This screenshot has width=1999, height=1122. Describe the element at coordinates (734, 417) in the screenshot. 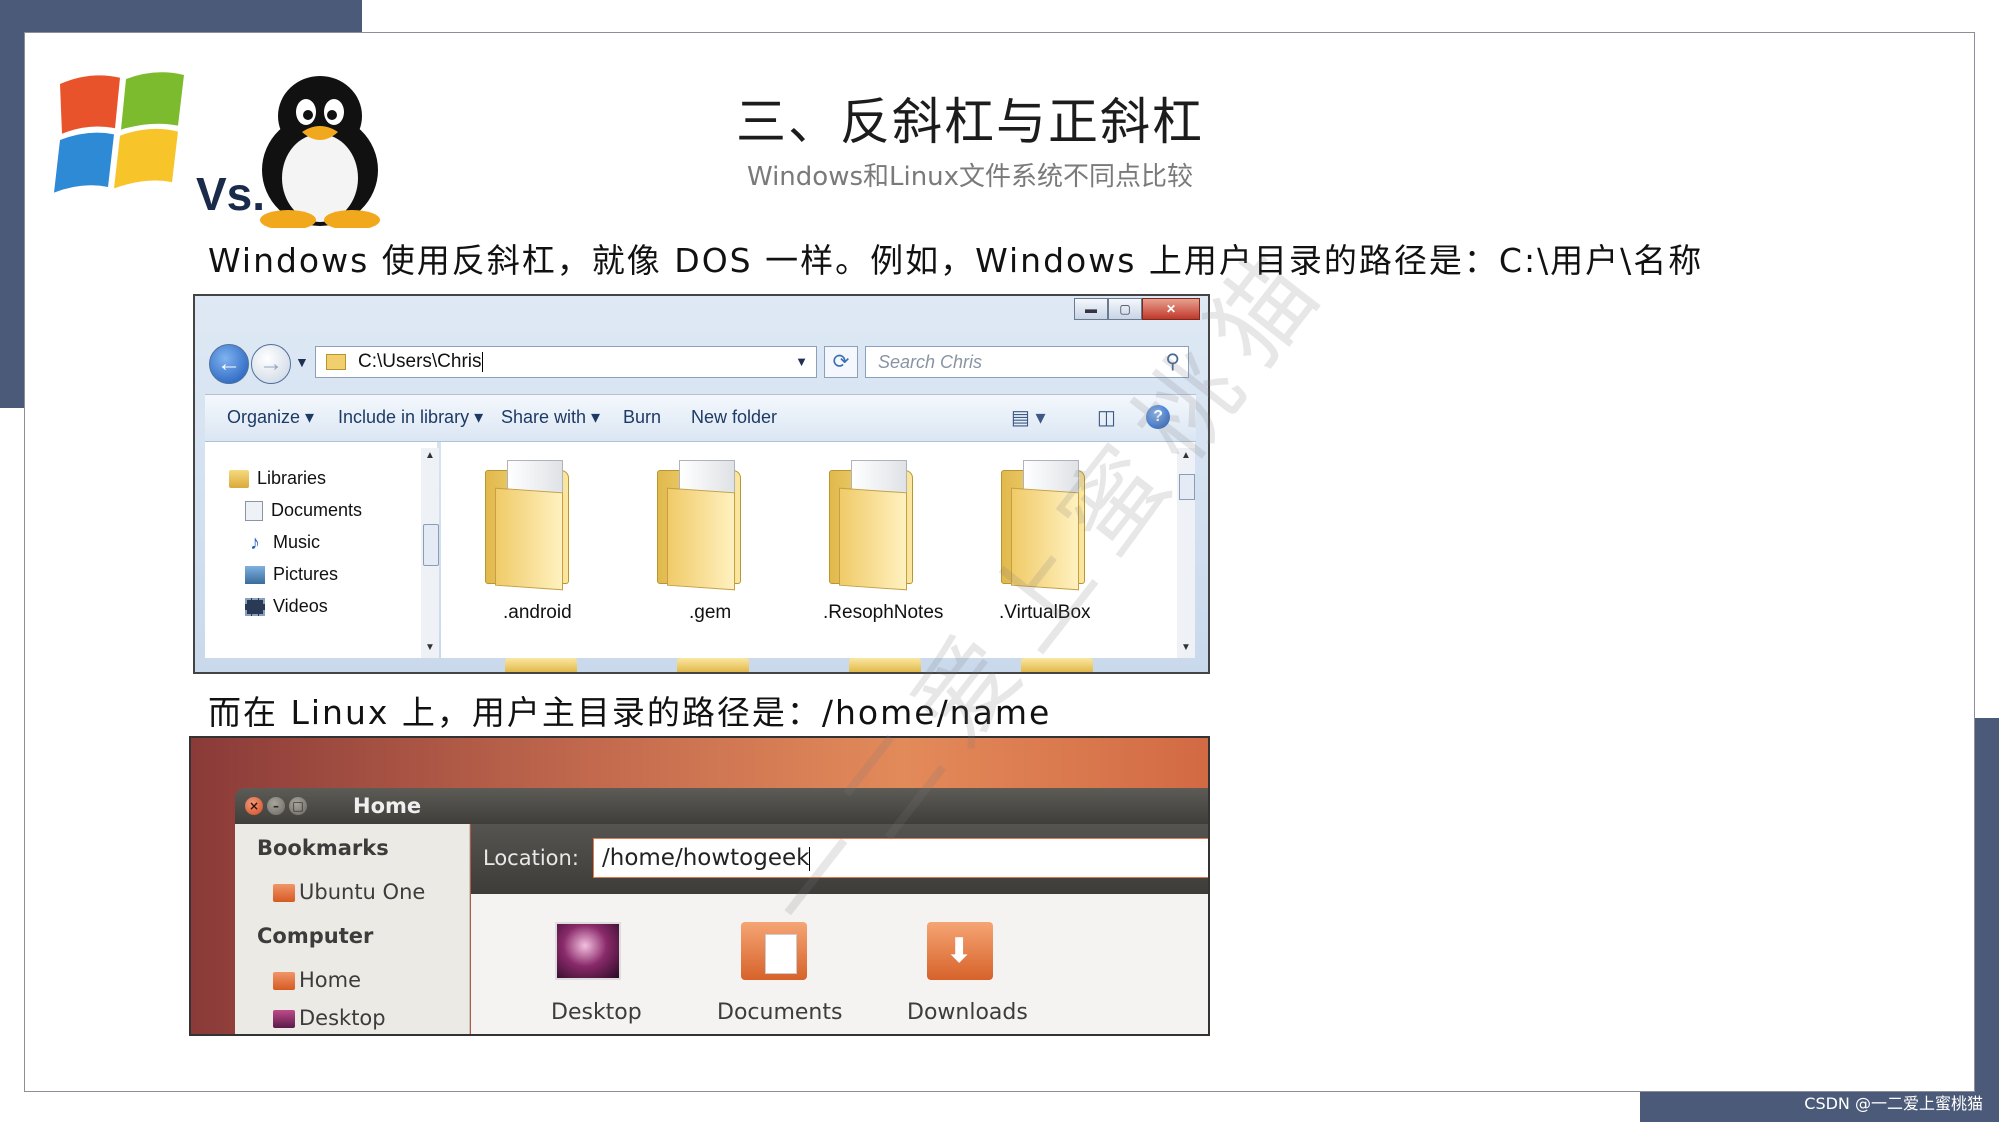

I see `new-folder-button: New folder` at that location.